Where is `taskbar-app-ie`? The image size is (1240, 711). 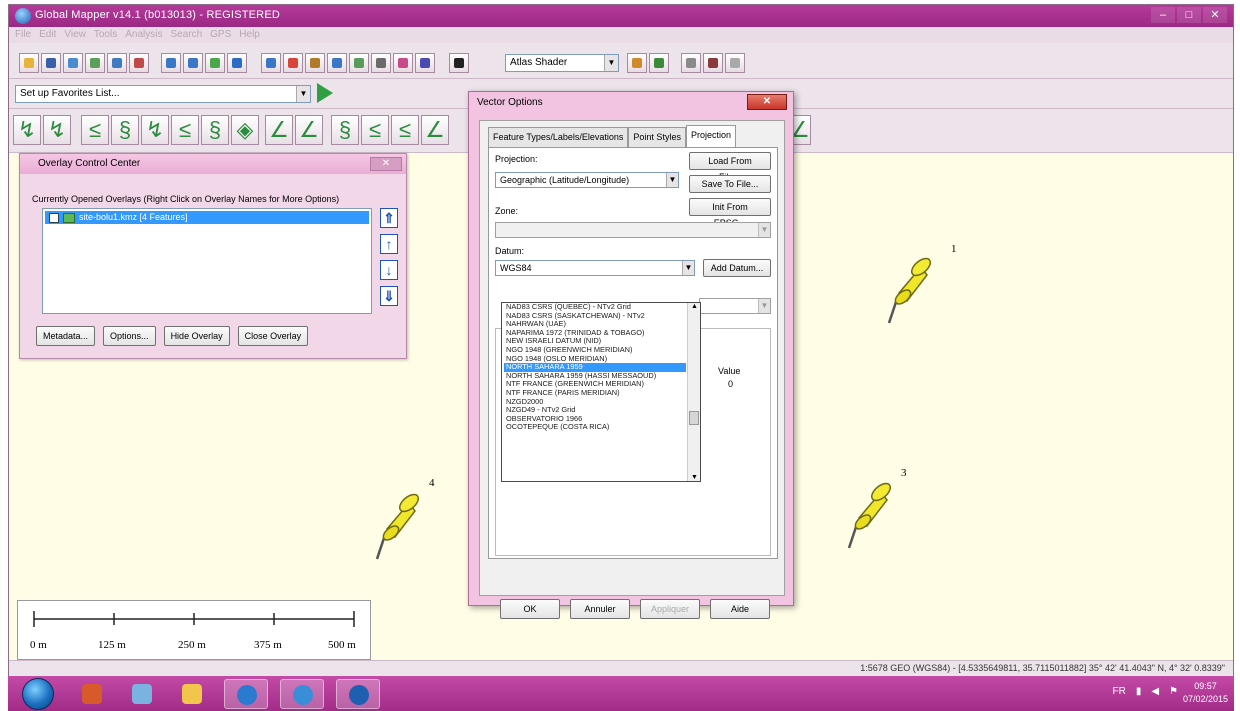
taskbar-app-ie is located at coordinates (246, 694).